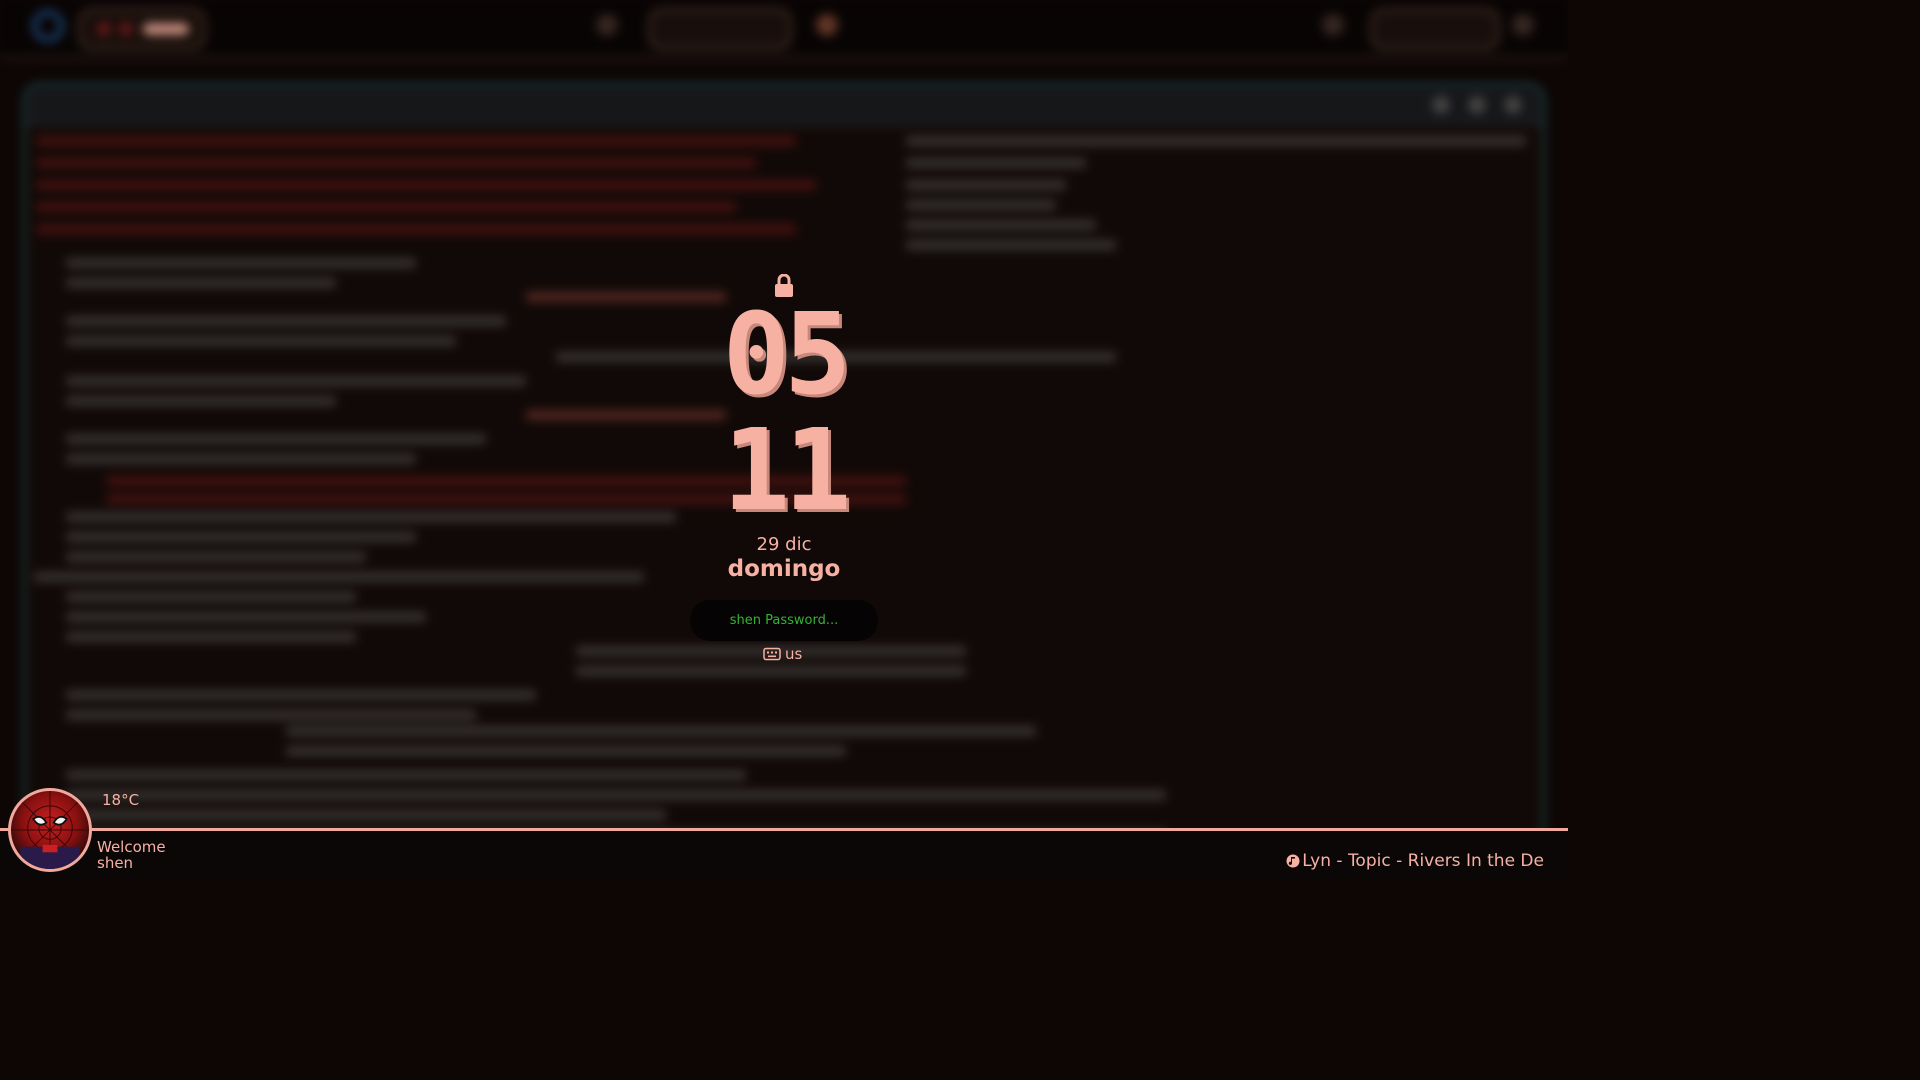  What do you see at coordinates (115, 863) in the screenshot?
I see `username-line: shen` at bounding box center [115, 863].